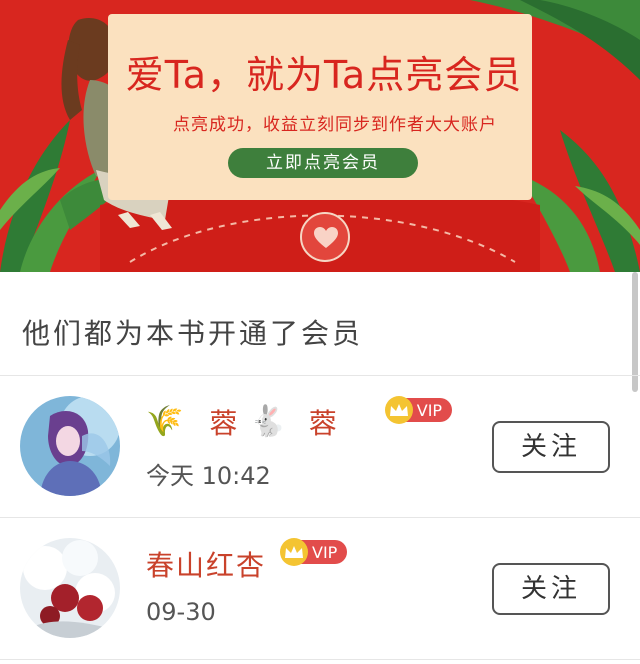 The height and width of the screenshot is (664, 640). I want to click on activate-membership-button: 立即点亮会员, so click(323, 163).